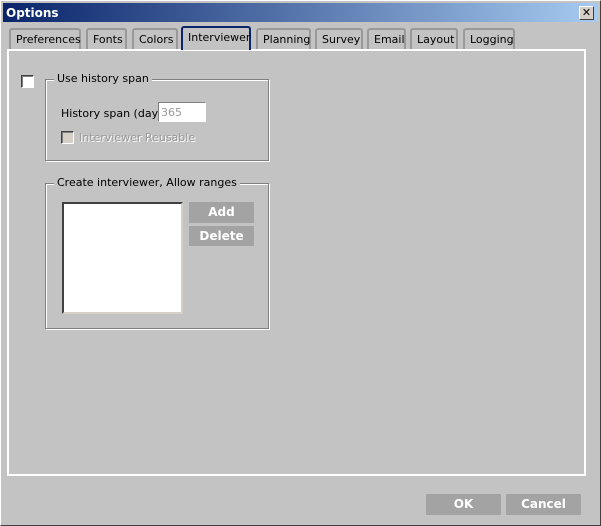 The height and width of the screenshot is (526, 601). What do you see at coordinates (463, 504) in the screenshot?
I see `ok-button: OK` at bounding box center [463, 504].